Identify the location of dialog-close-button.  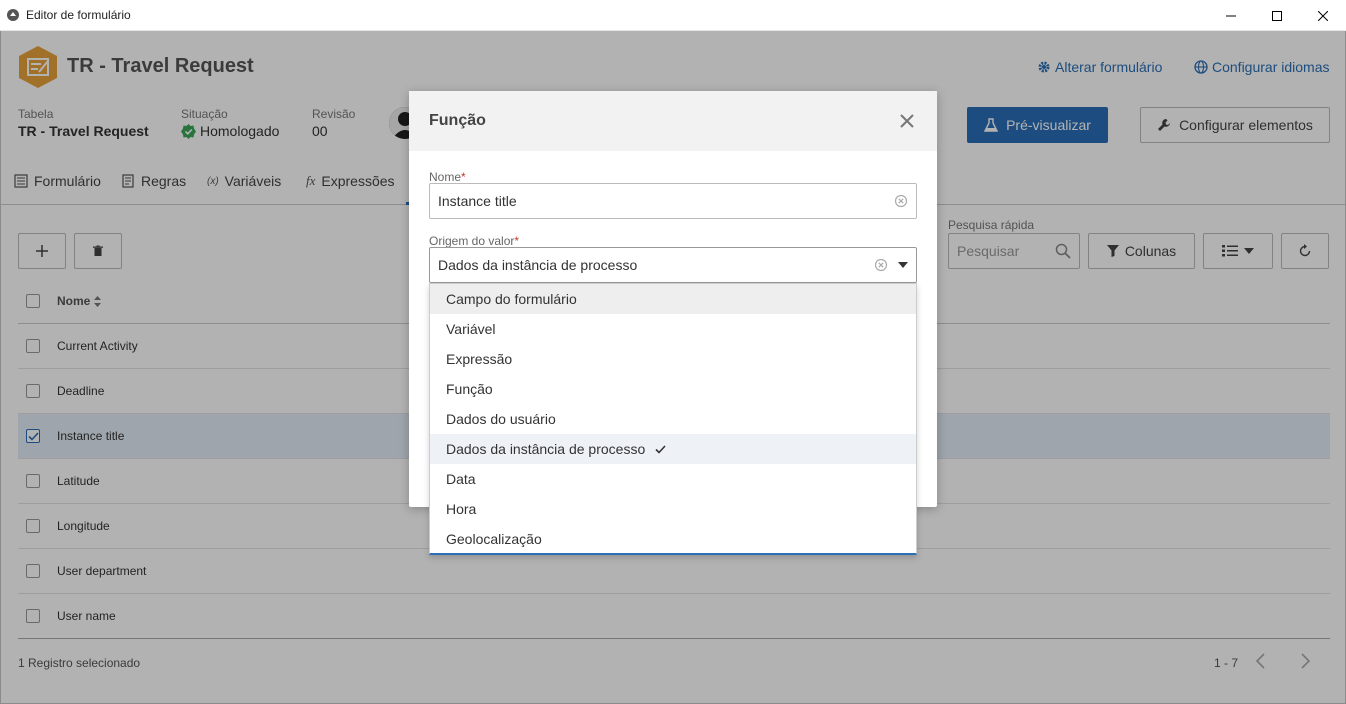
(907, 121).